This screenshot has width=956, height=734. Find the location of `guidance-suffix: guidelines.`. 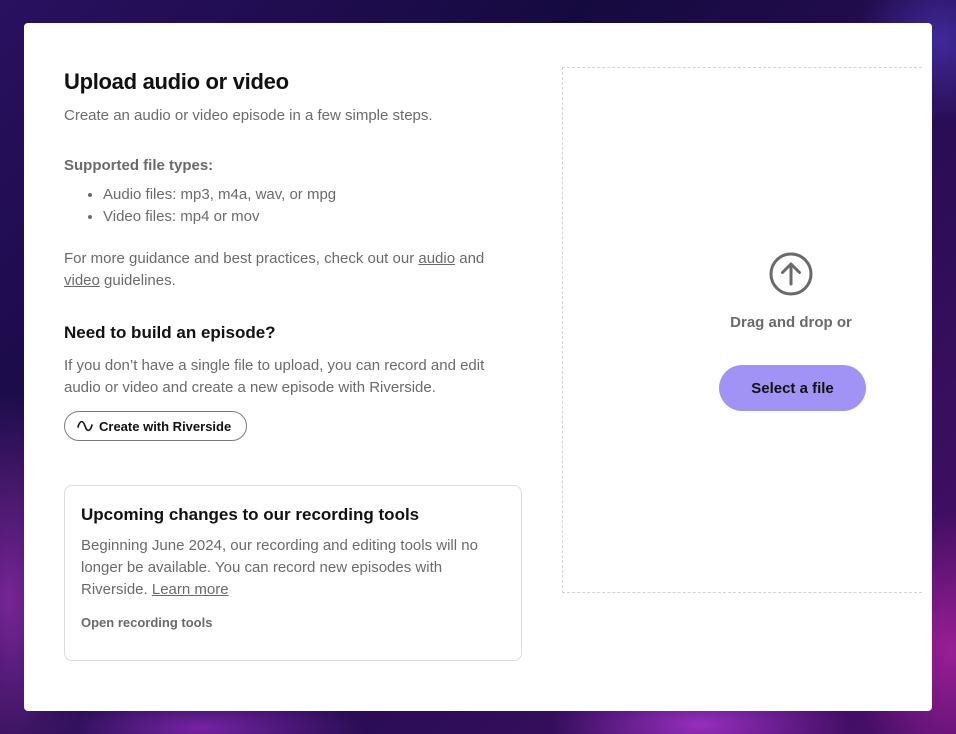

guidance-suffix: guidelines. is located at coordinates (140, 280).